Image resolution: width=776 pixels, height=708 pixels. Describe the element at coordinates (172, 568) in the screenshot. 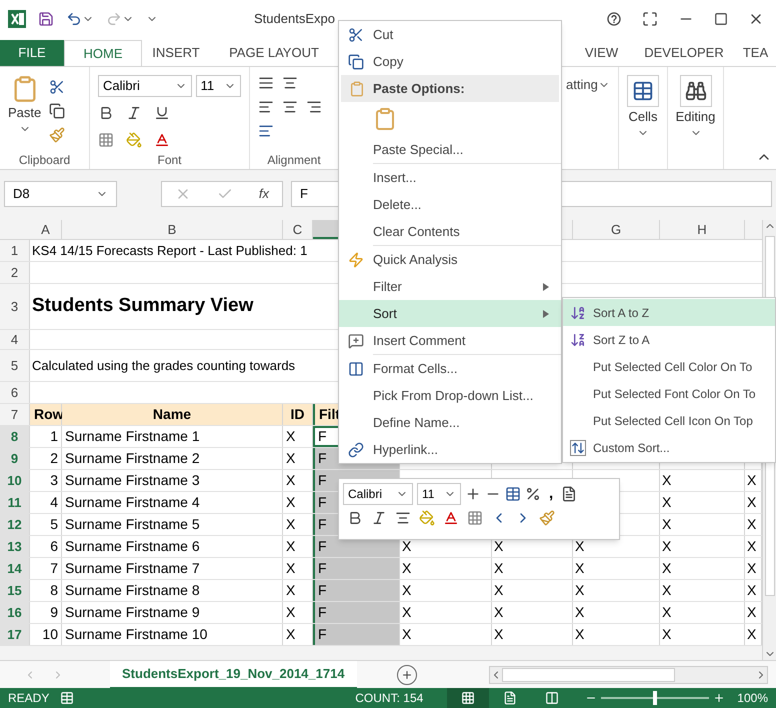

I see `table-cell: Surname Firstname 7` at that location.